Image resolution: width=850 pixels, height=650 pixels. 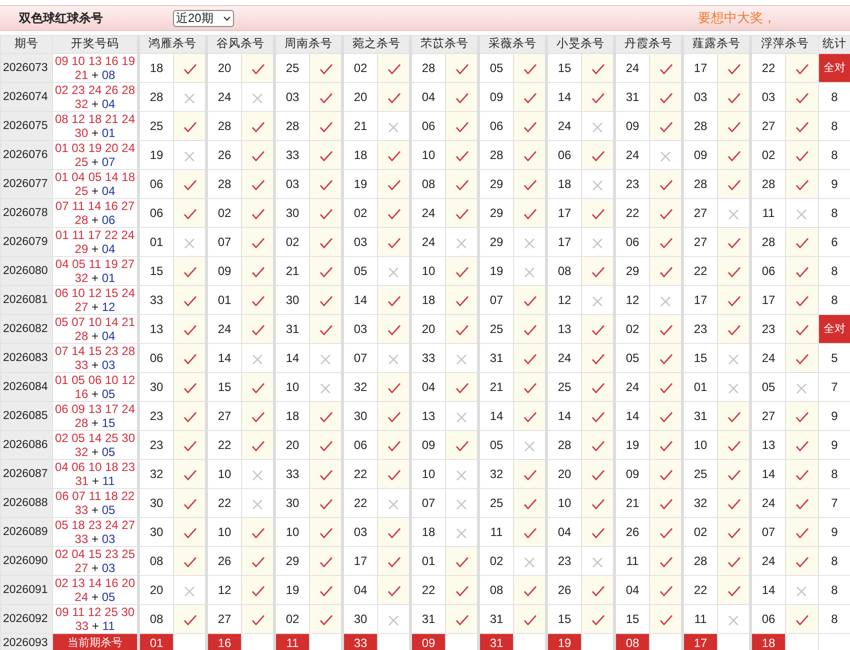 I want to click on main-number: 32, so click(x=81, y=452).